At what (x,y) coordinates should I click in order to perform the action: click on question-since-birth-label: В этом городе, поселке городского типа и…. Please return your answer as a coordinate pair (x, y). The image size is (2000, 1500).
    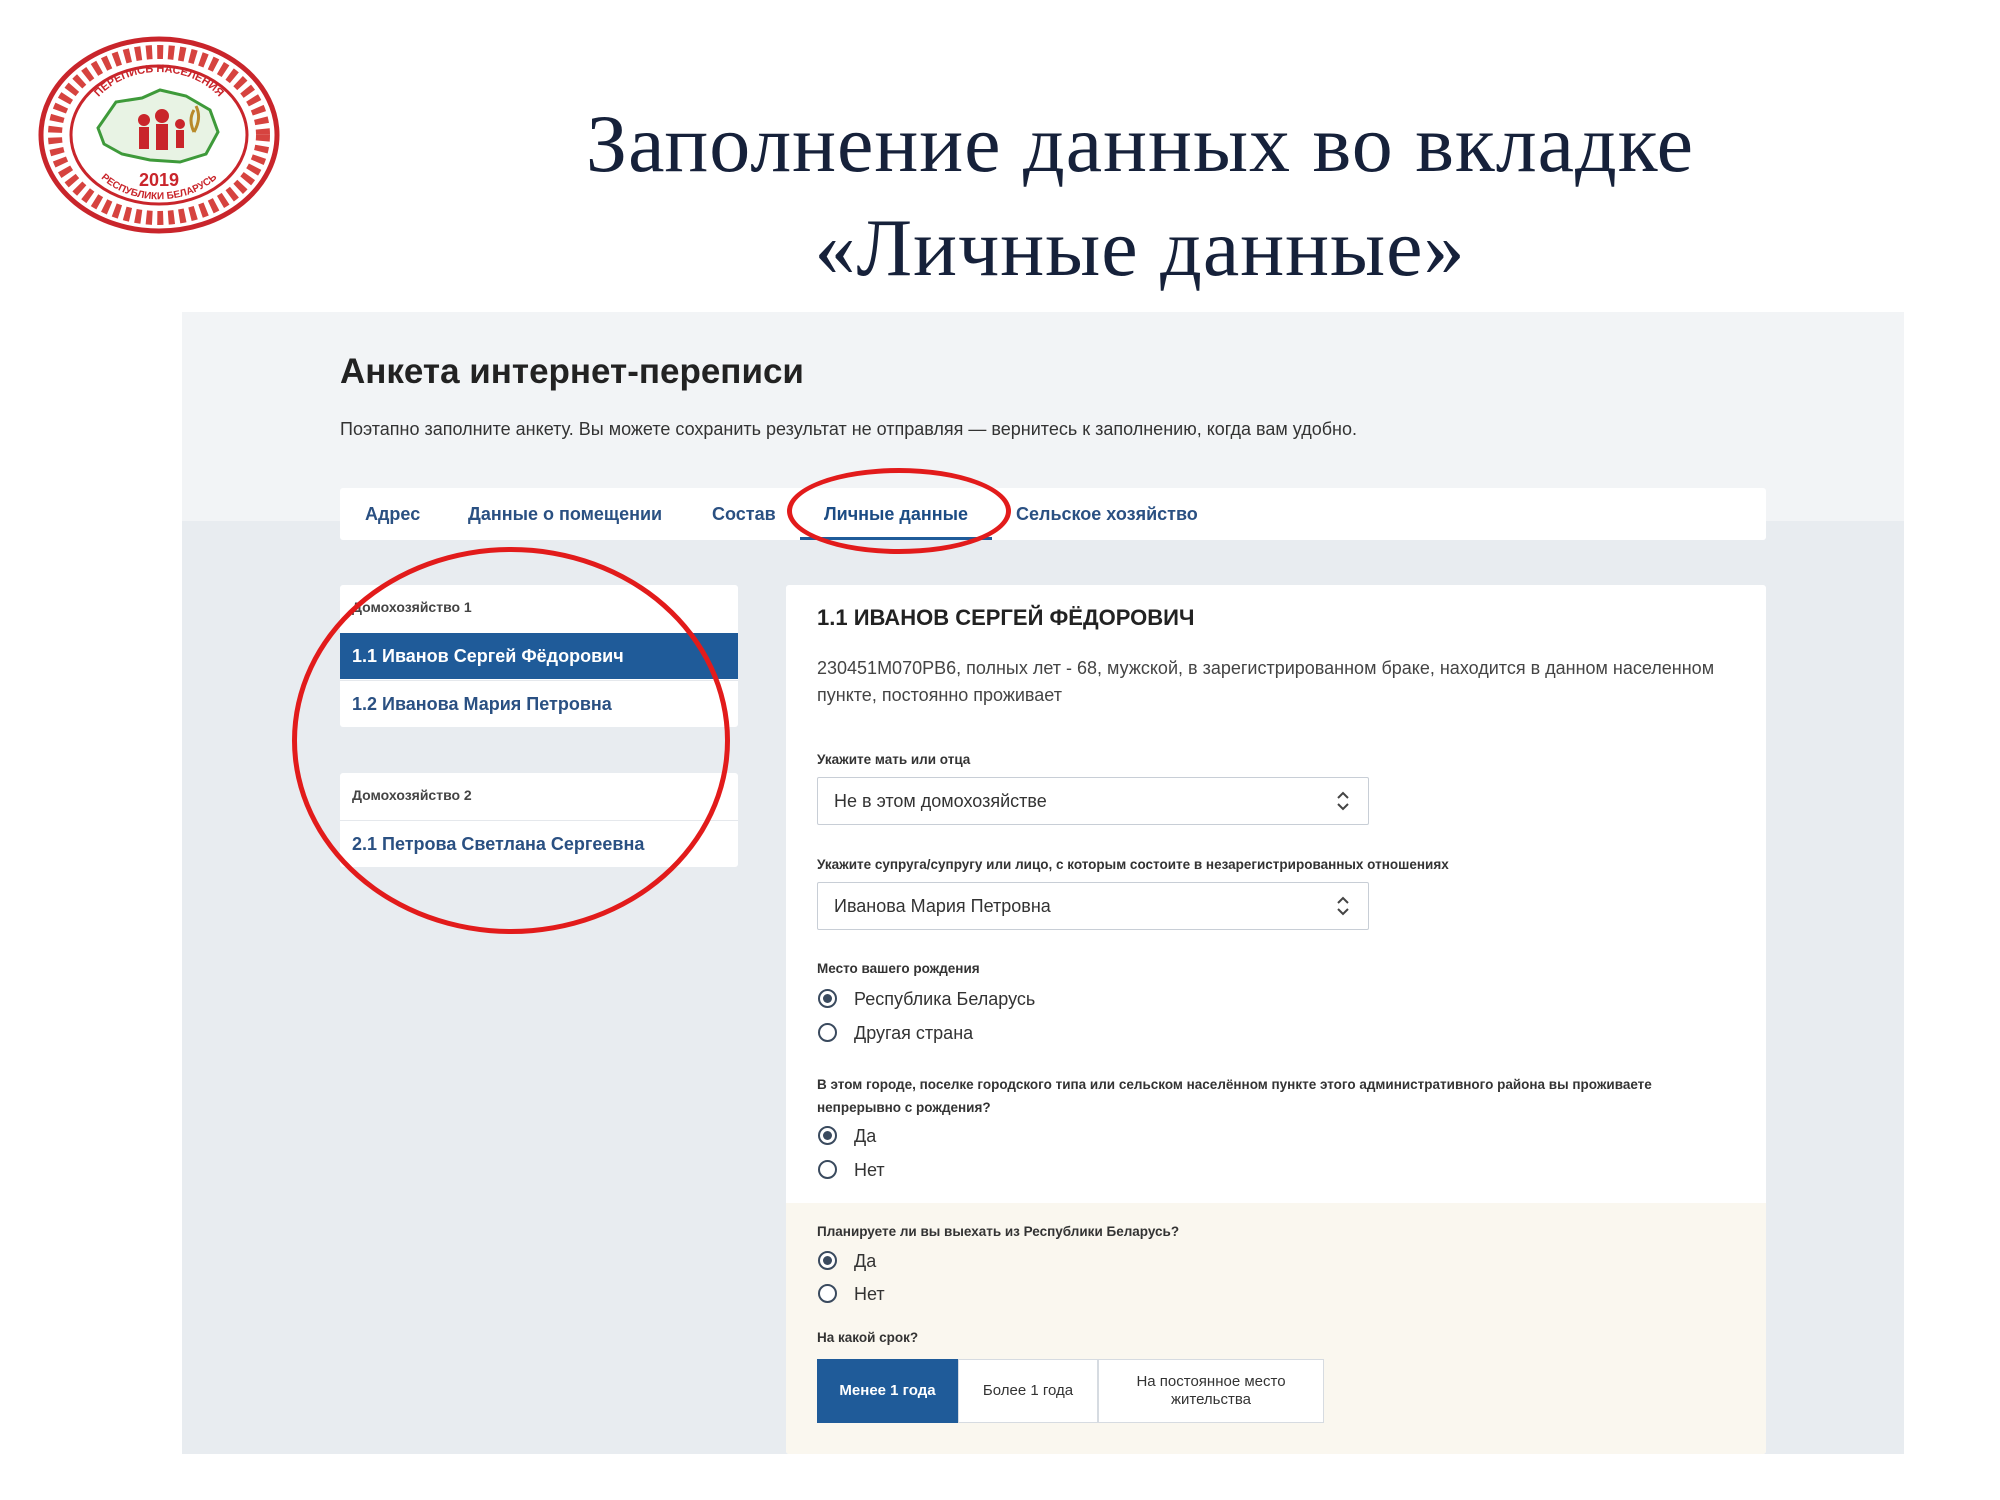
    Looking at the image, I should click on (1234, 1096).